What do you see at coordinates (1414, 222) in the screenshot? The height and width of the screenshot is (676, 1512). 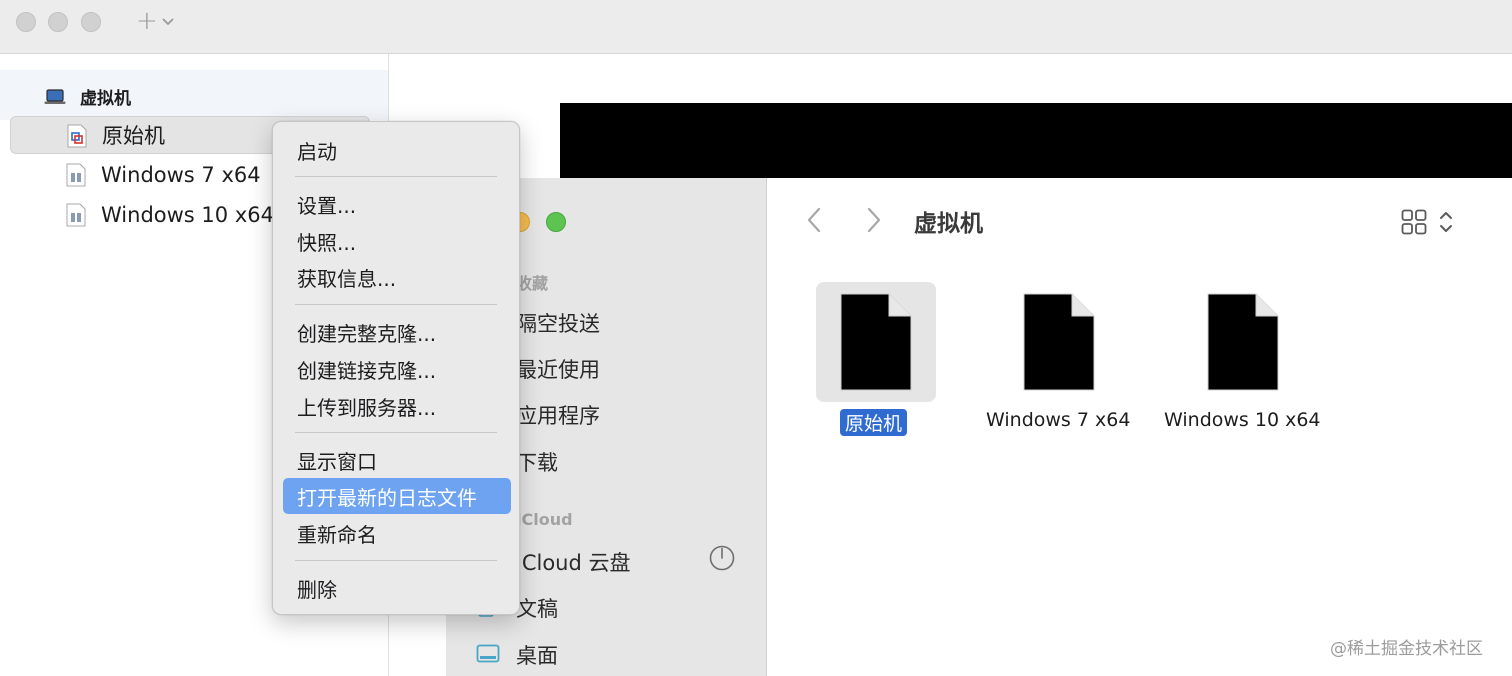 I see `grid-view-icon` at bounding box center [1414, 222].